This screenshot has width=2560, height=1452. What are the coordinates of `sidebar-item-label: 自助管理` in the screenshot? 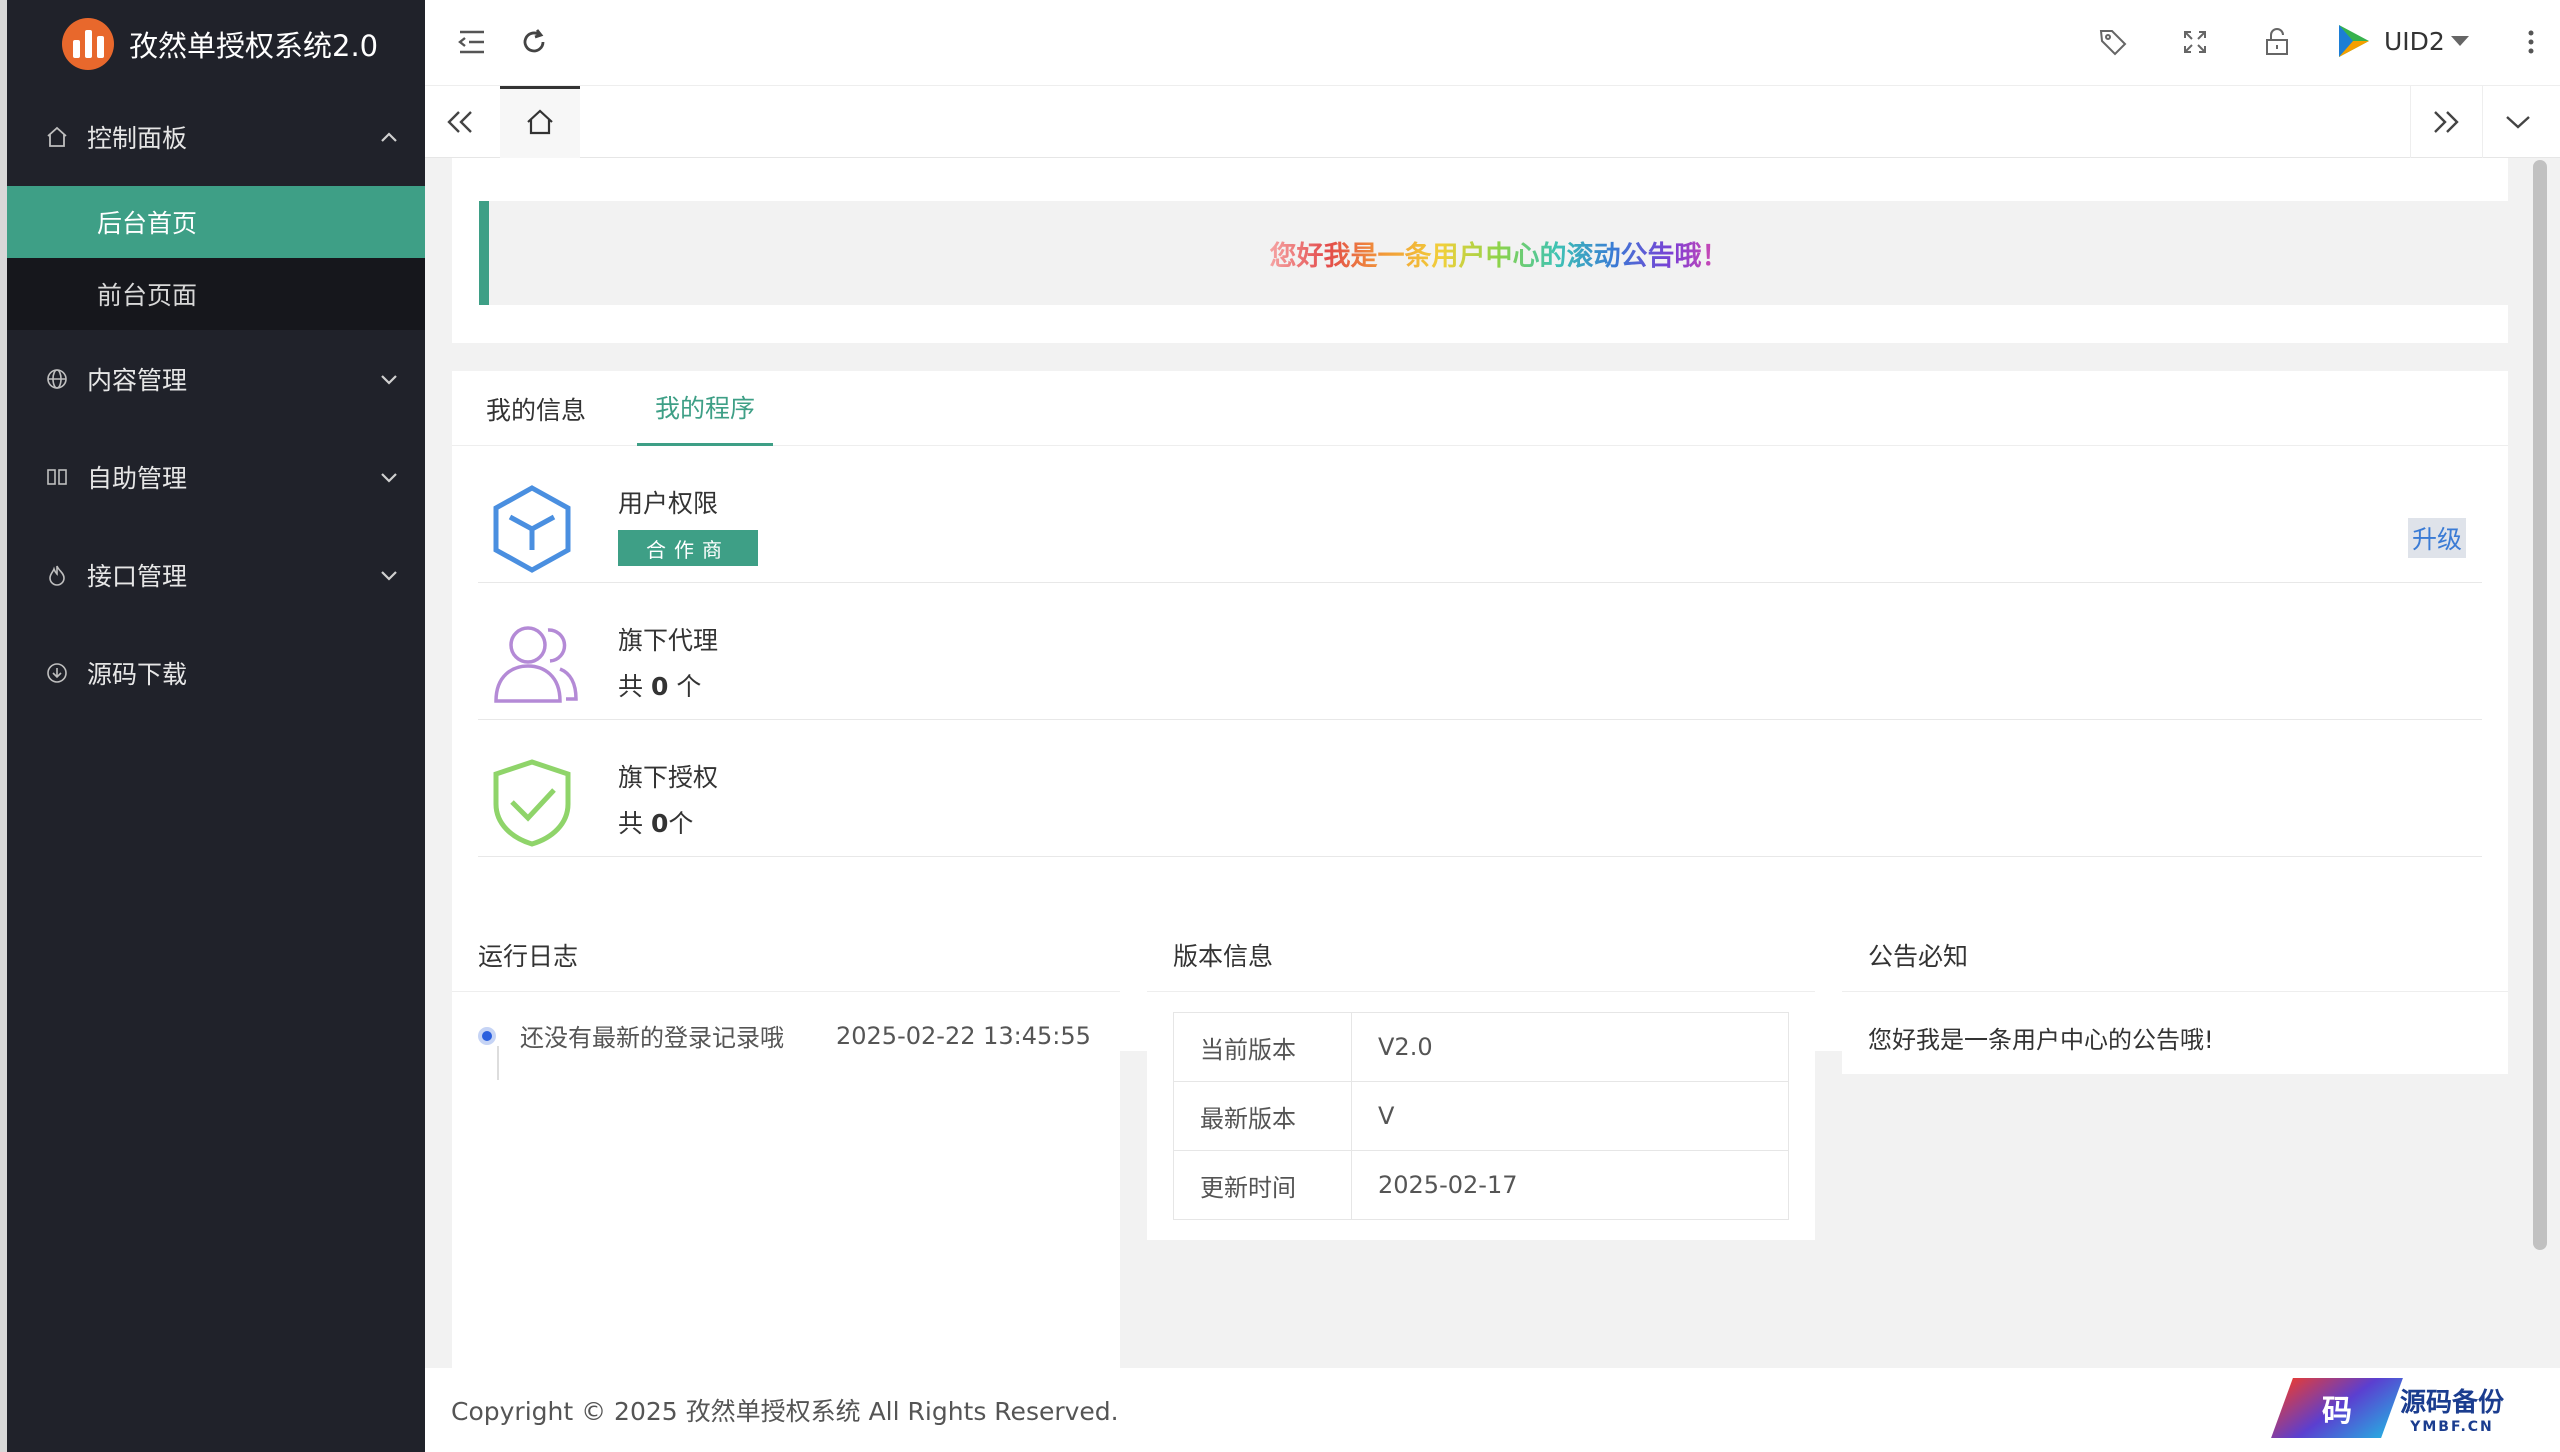 It's located at (137, 478).